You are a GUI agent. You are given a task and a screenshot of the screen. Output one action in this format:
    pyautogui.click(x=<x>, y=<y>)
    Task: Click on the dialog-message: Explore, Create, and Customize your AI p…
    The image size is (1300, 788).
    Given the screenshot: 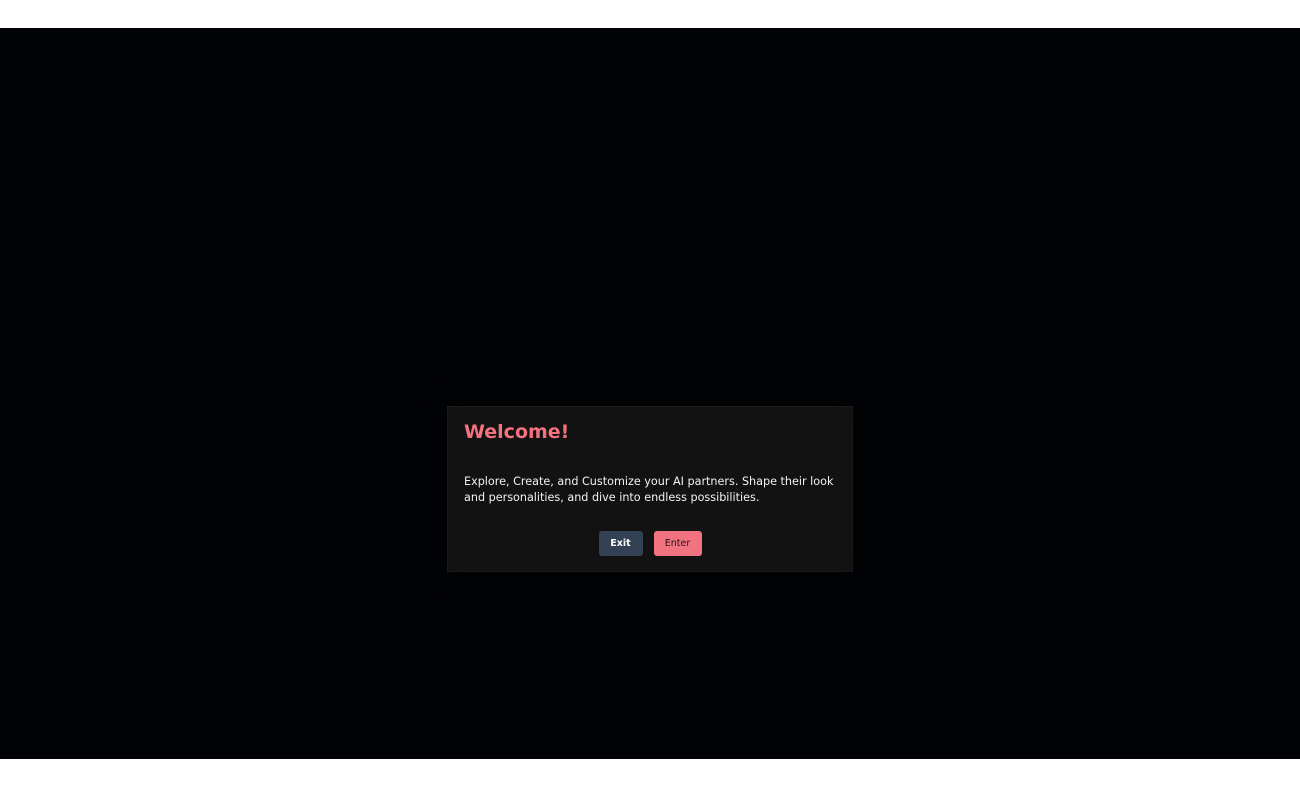 What is the action you would take?
    pyautogui.click(x=649, y=489)
    